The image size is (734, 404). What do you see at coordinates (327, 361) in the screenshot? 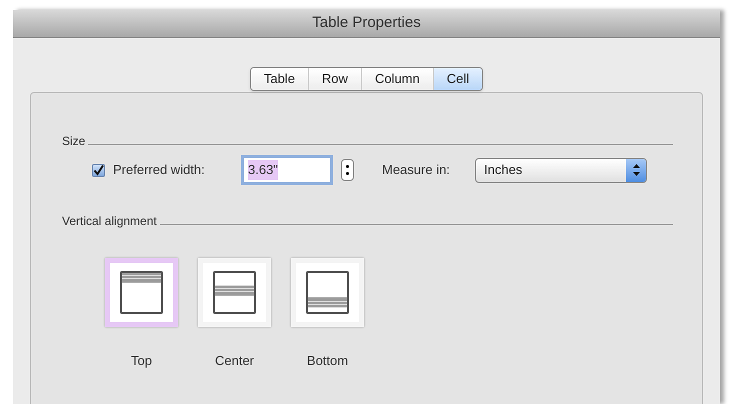
I see `option-label: Bottom` at bounding box center [327, 361].